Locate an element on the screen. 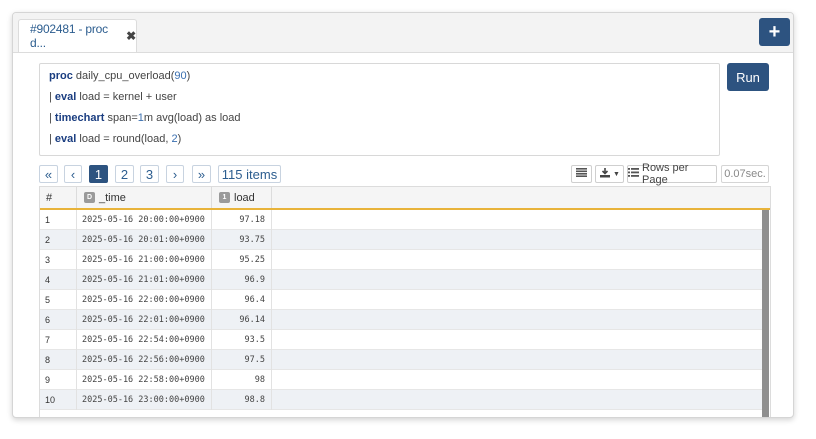  row-index-cell: 3 is located at coordinates (58, 260).